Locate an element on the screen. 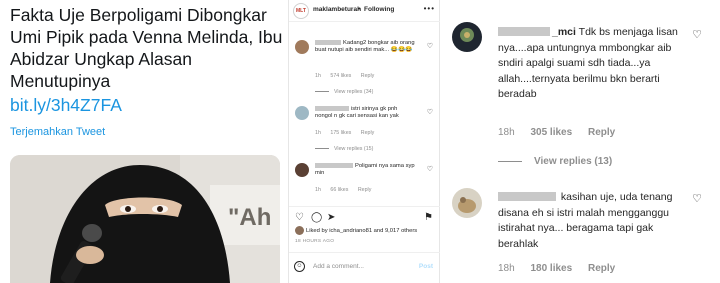 This screenshot has height=283, width=720. translate-tweet-link: Terjemahkan Tweet is located at coordinates (57, 132).